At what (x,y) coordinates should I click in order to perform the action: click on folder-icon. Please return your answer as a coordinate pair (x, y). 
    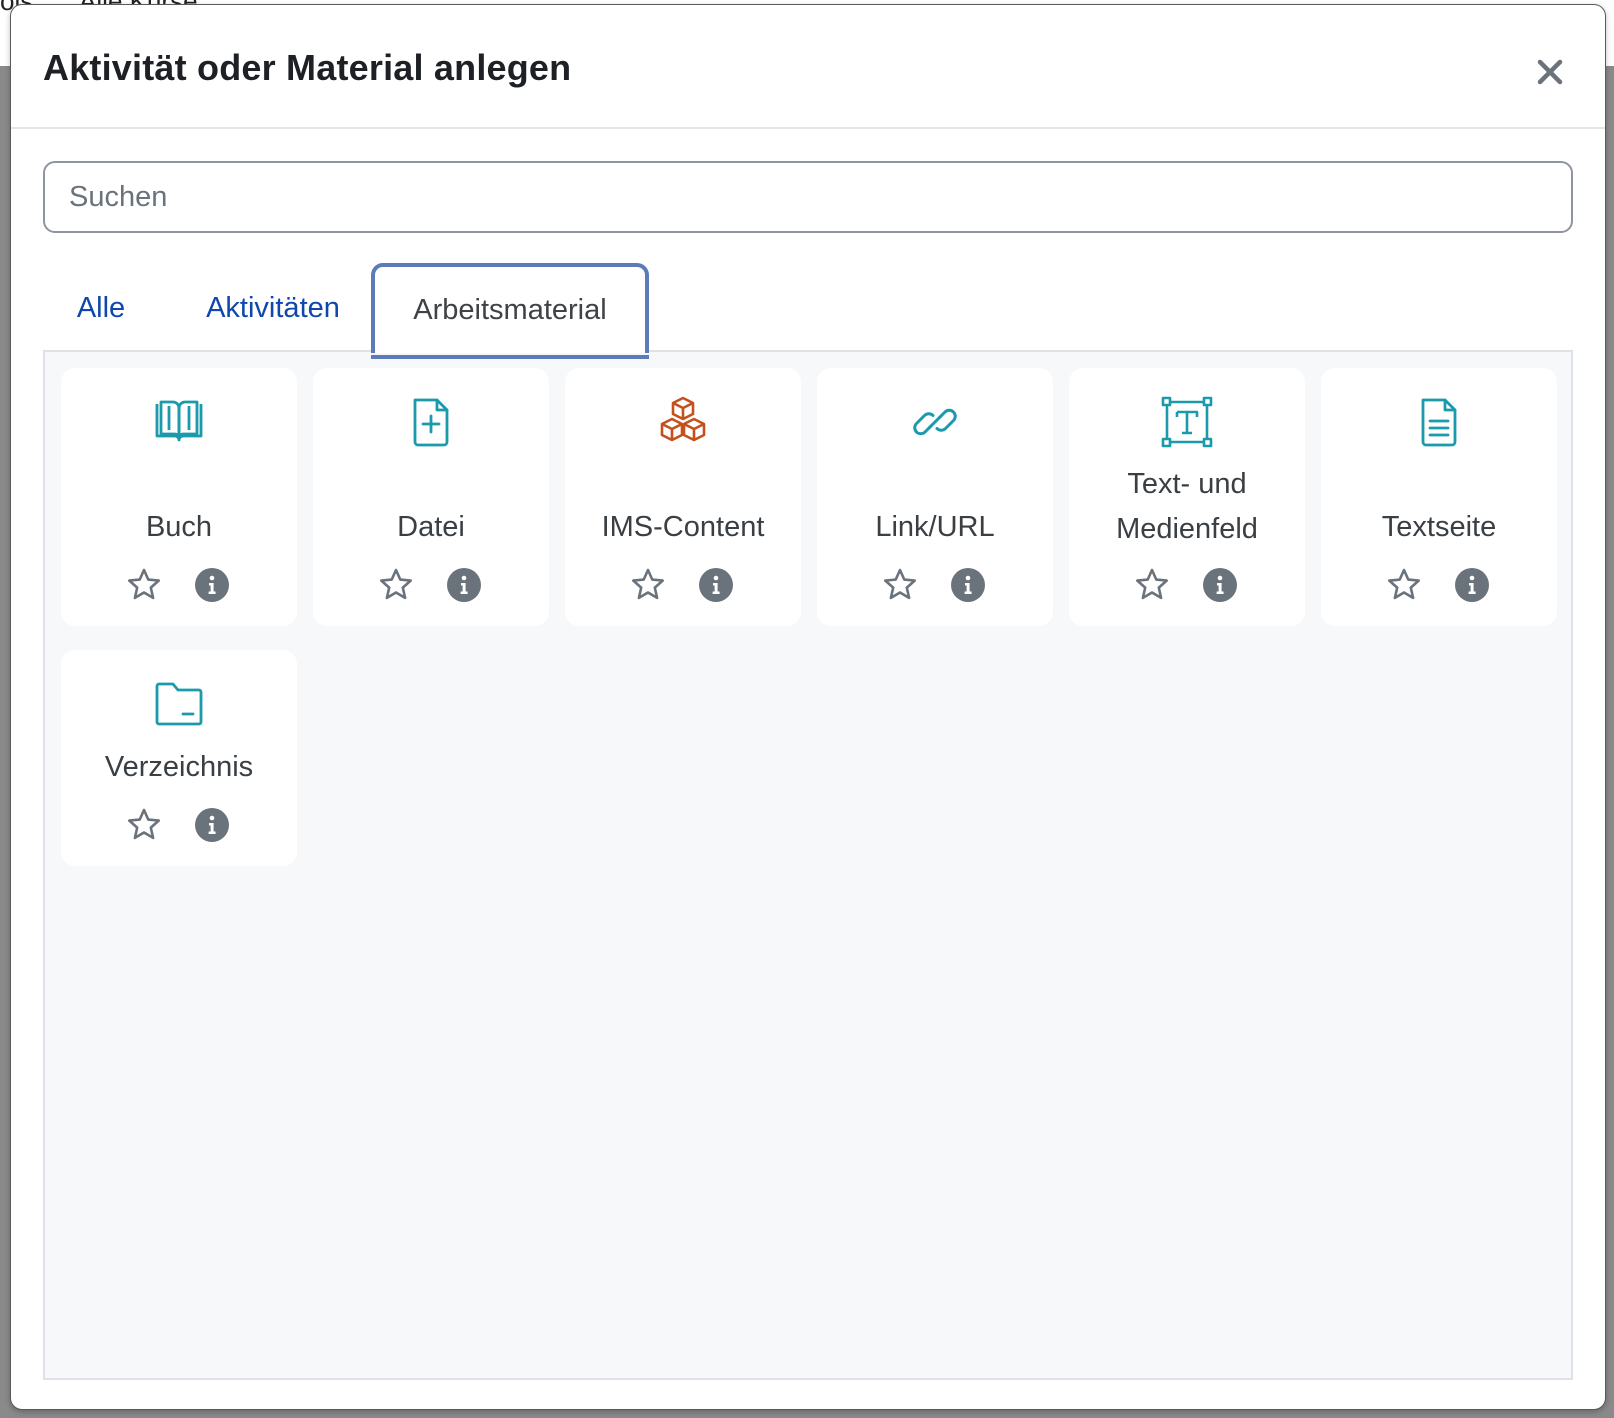
    Looking at the image, I should click on (179, 704).